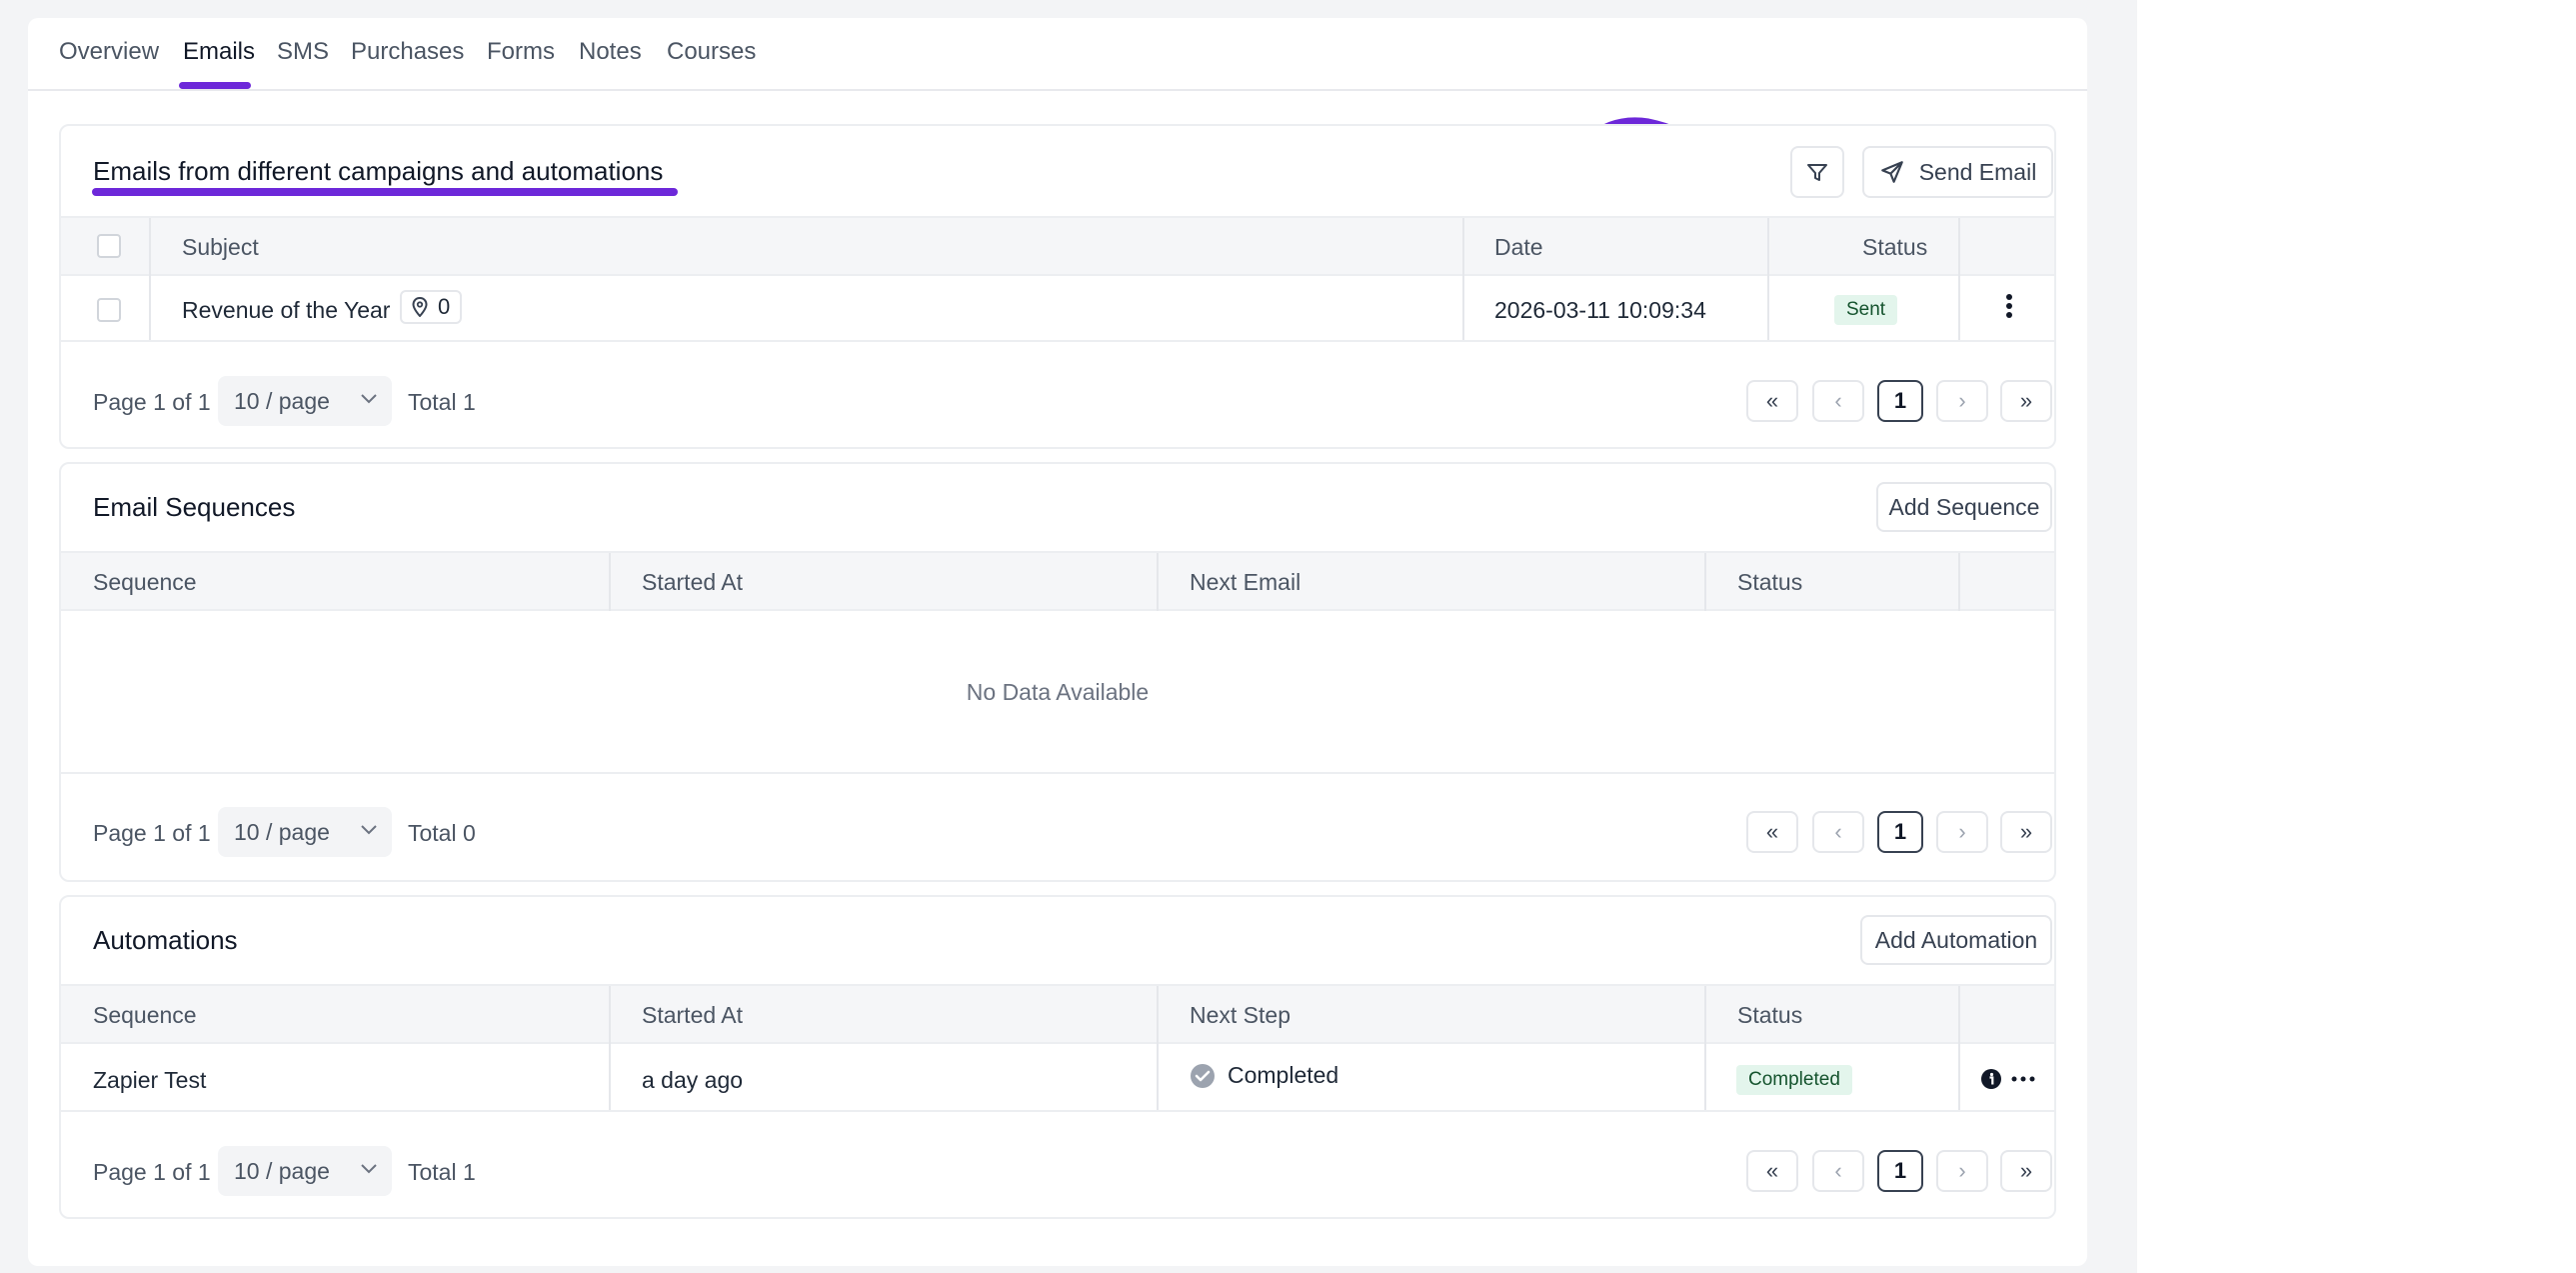  I want to click on send-email-label: Send Email, so click(1978, 171).